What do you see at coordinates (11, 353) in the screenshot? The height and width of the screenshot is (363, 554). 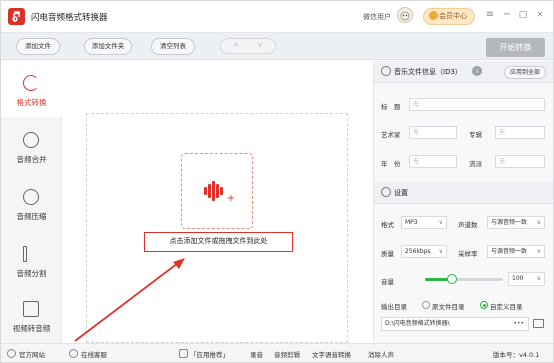 I see `home-icon` at bounding box center [11, 353].